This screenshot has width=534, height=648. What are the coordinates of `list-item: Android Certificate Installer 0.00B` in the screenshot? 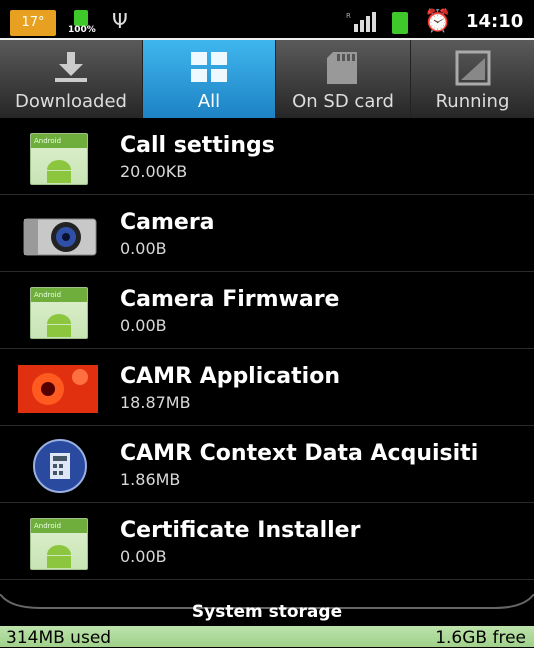 It's located at (267, 541).